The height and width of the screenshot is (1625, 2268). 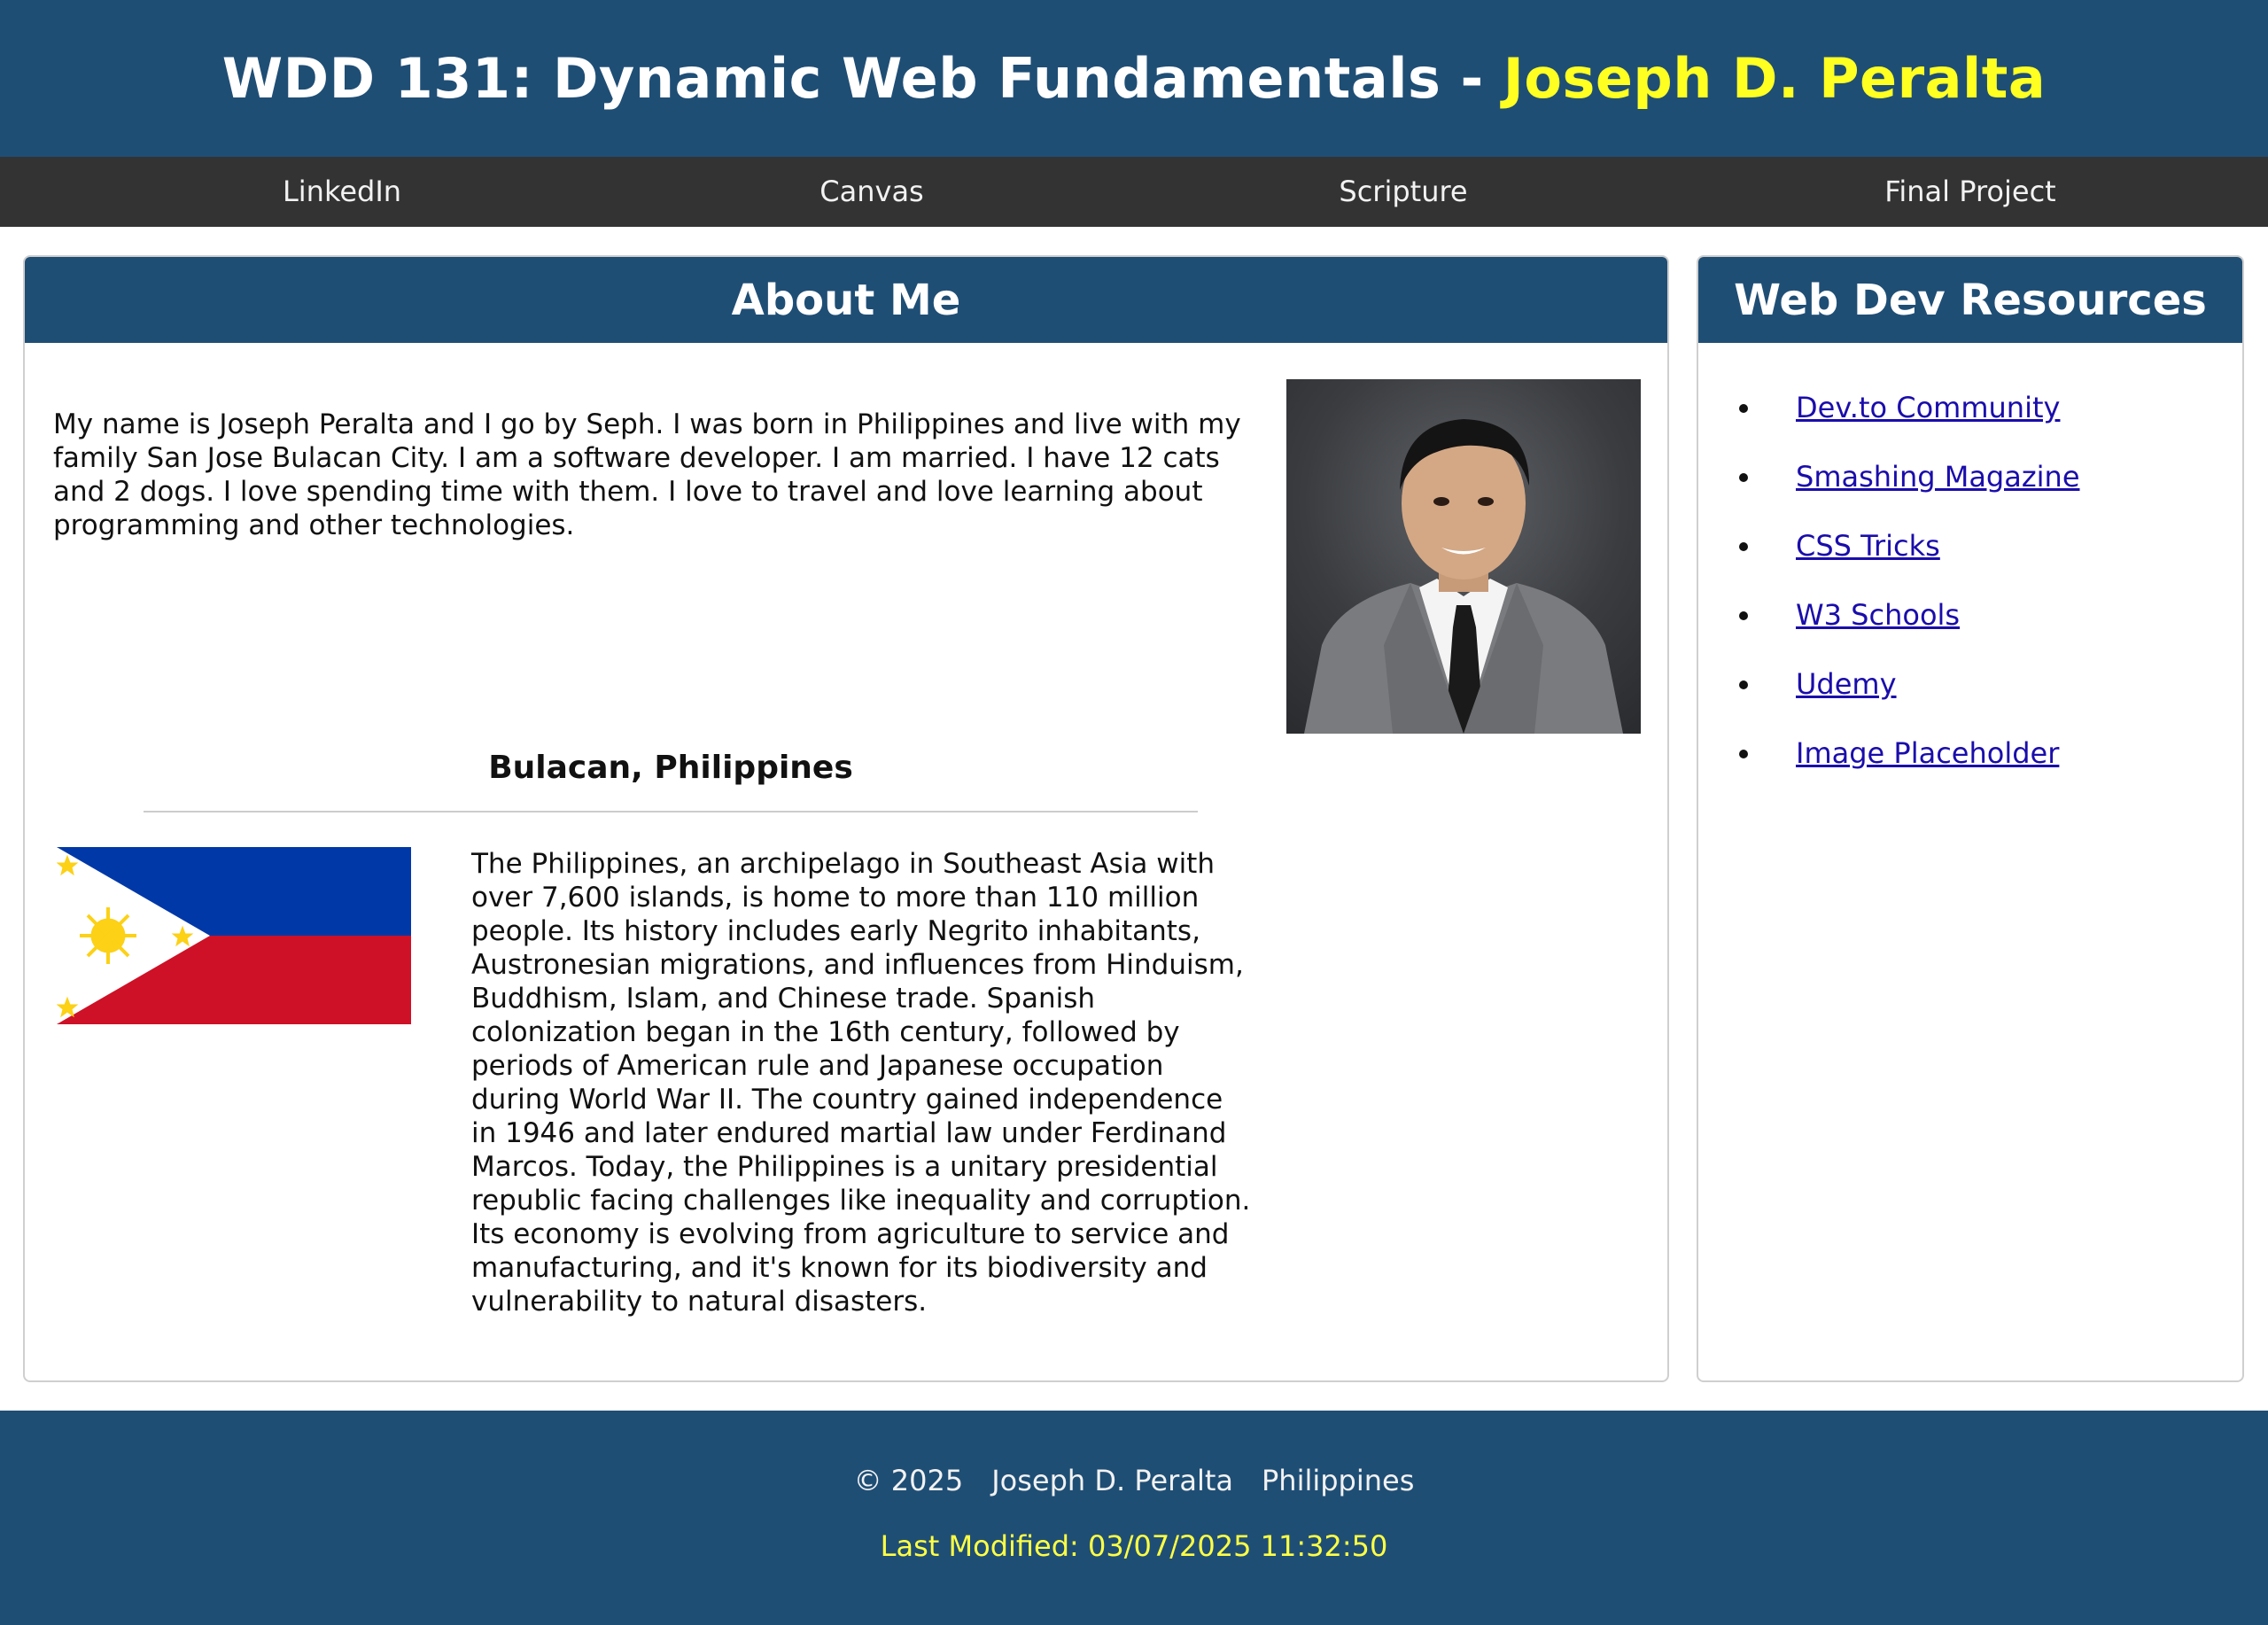 What do you see at coordinates (1928, 407) in the screenshot?
I see `link-devto: Dev.to Community` at bounding box center [1928, 407].